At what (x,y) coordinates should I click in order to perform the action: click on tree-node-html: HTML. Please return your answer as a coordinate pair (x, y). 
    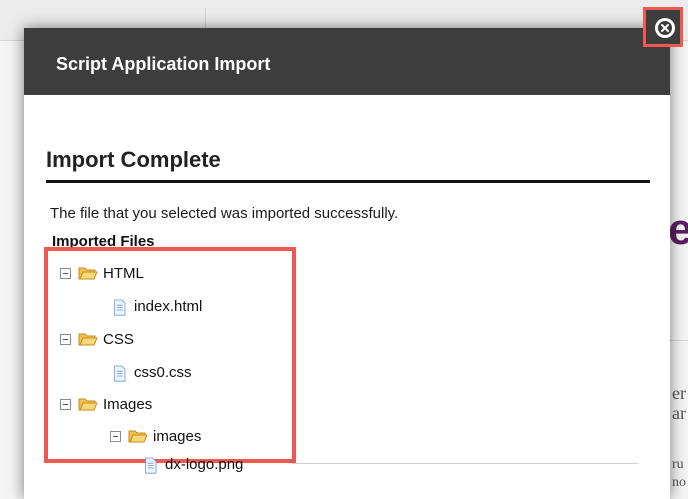
    Looking at the image, I should click on (102, 273).